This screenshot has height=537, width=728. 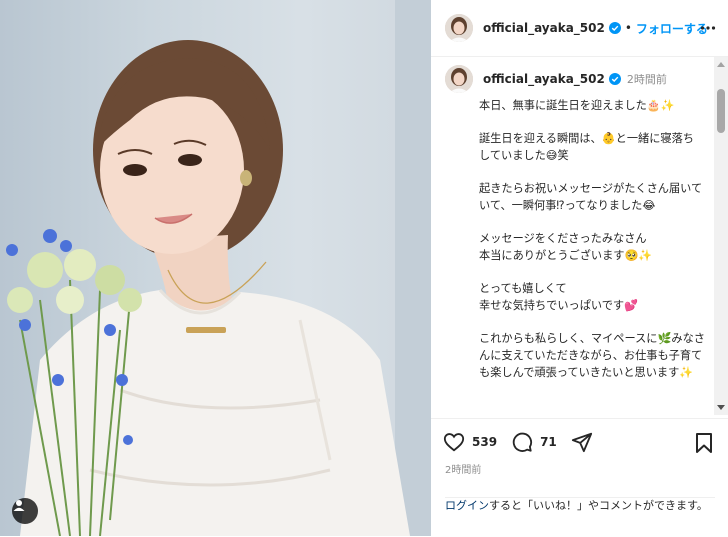 I want to click on follow-button: フォローする, so click(x=672, y=28).